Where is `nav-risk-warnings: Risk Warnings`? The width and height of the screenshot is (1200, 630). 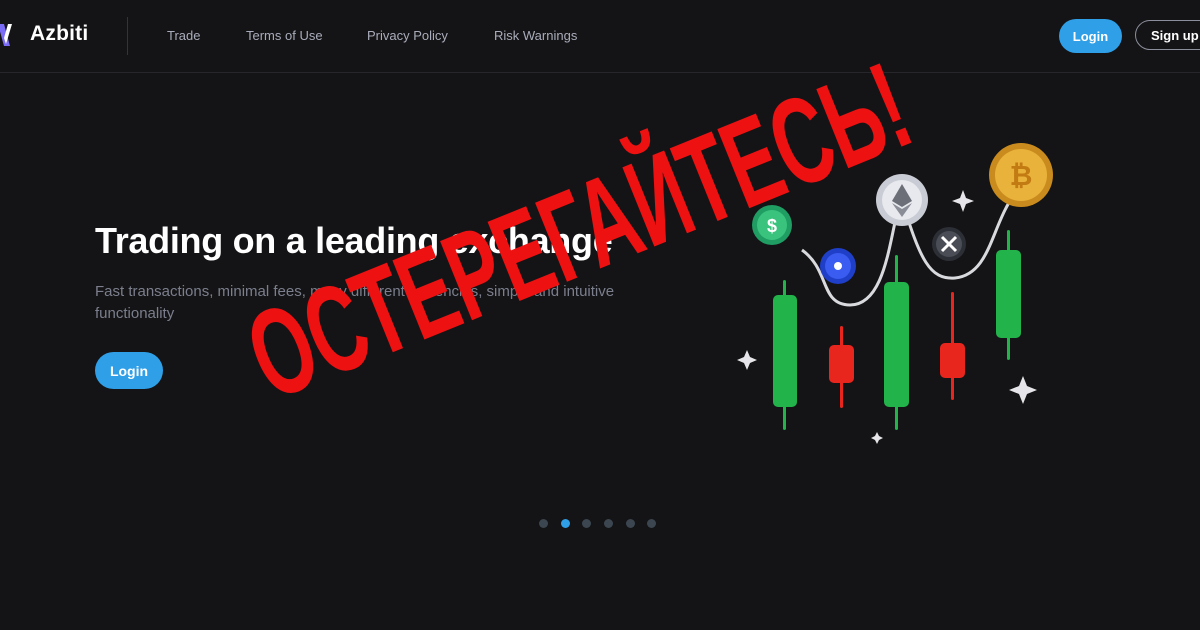
nav-risk-warnings: Risk Warnings is located at coordinates (535, 35).